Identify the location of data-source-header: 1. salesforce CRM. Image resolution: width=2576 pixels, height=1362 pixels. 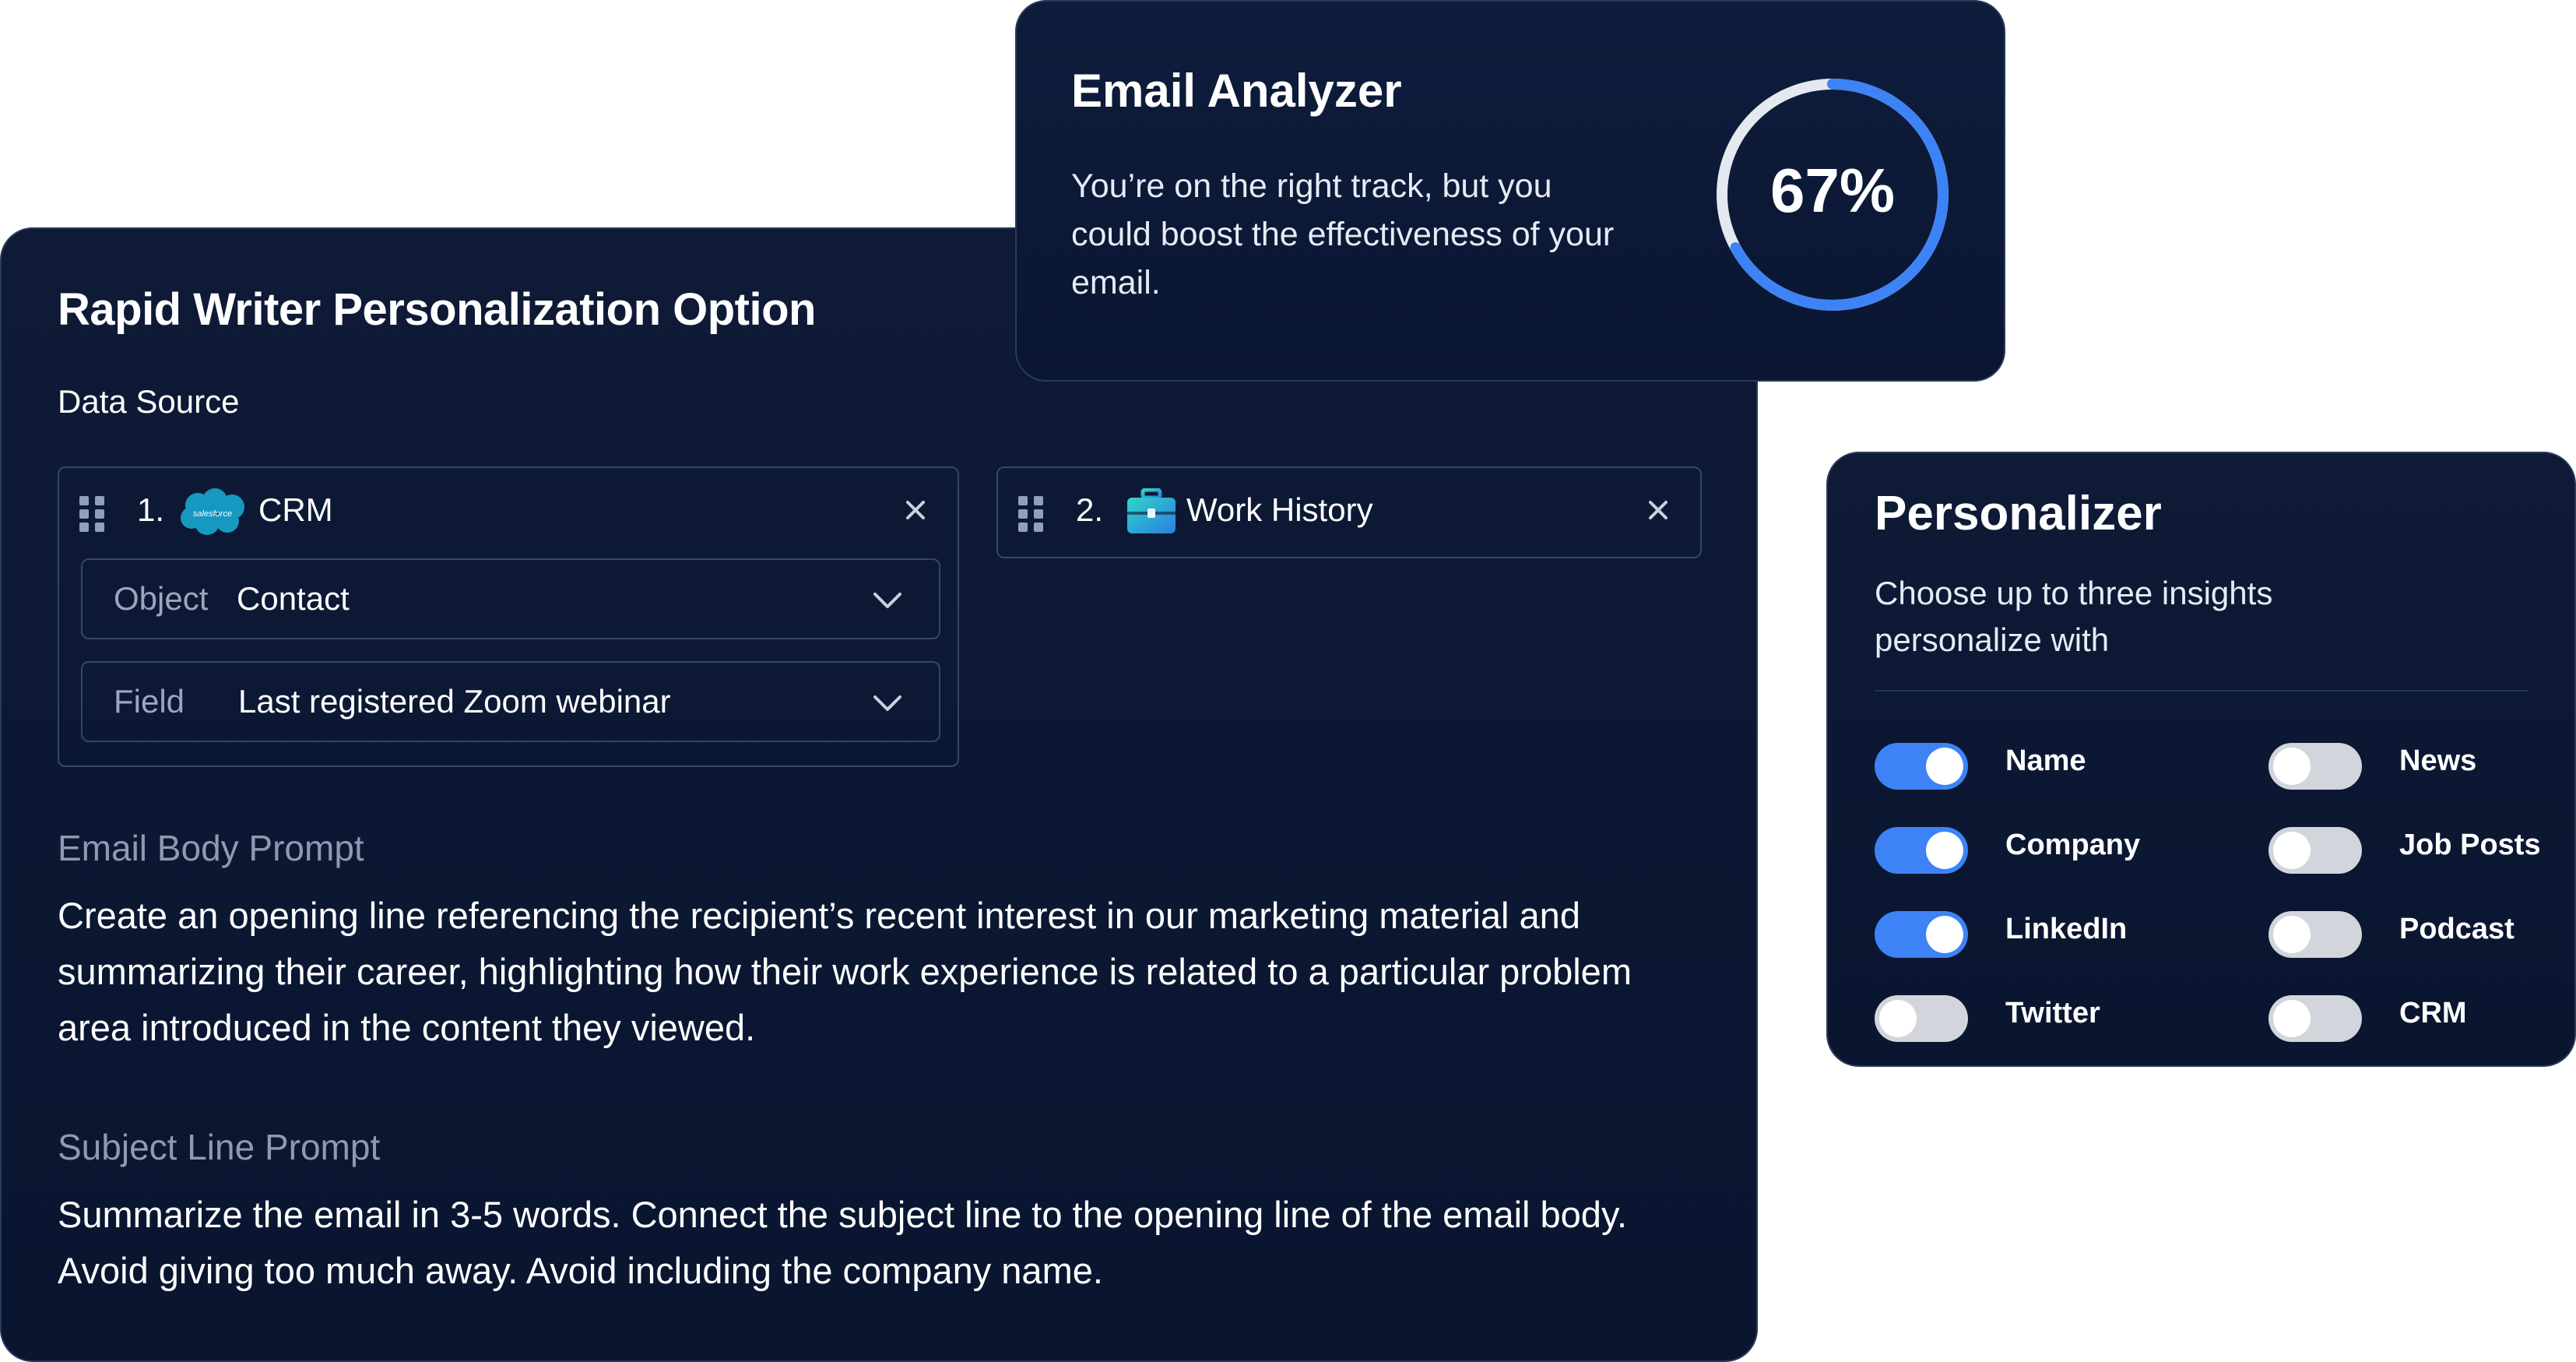
(508, 513).